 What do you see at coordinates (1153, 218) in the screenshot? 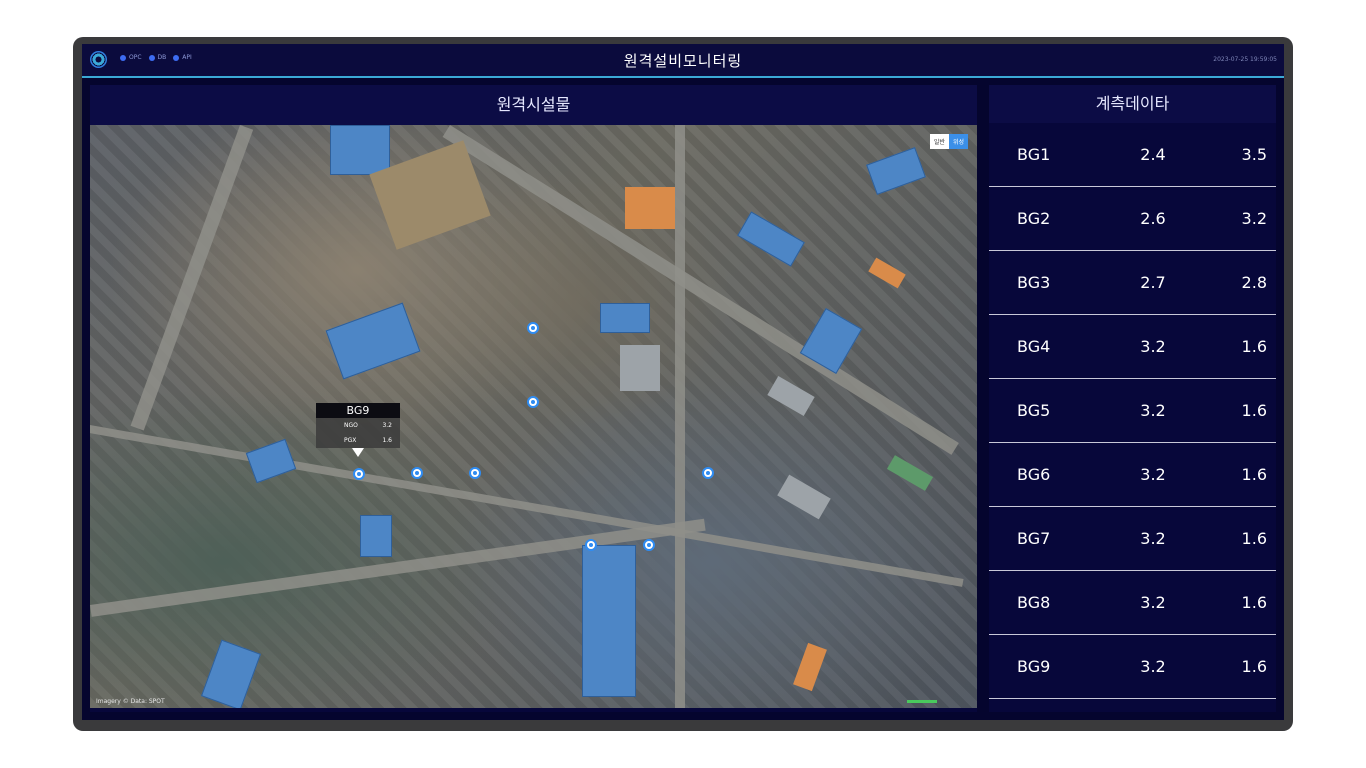
I see `sensor-value-1: 2.6` at bounding box center [1153, 218].